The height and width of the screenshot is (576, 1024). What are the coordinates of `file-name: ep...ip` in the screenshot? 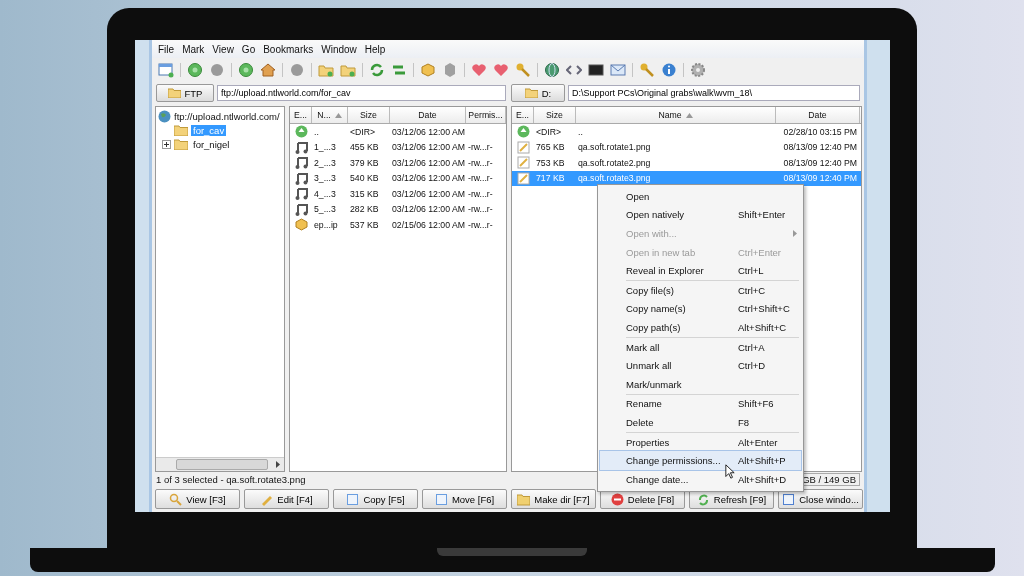 It's located at (326, 224).